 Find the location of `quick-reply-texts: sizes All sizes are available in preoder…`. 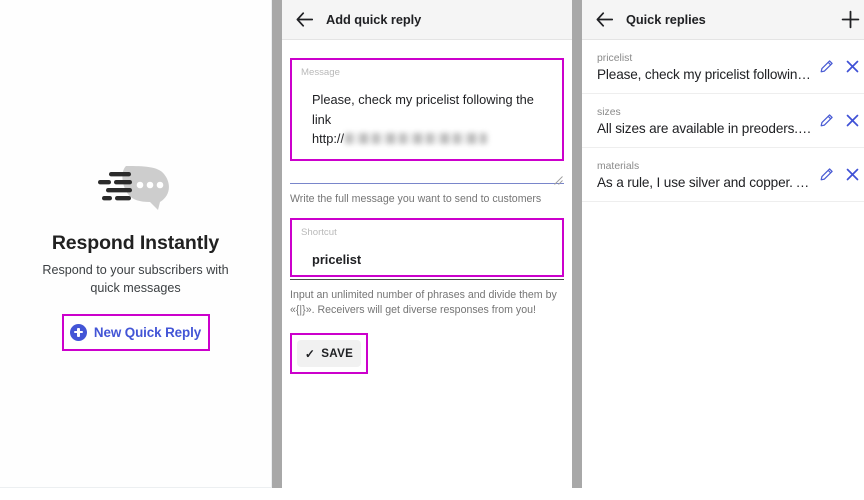

quick-reply-texts: sizes All sizes are available in preoder… is located at coordinates (704, 121).